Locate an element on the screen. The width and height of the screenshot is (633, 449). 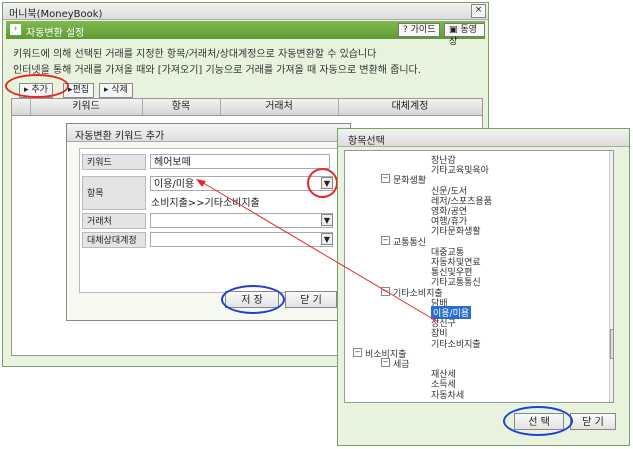
arrow-head is located at coordinates (201, 183).